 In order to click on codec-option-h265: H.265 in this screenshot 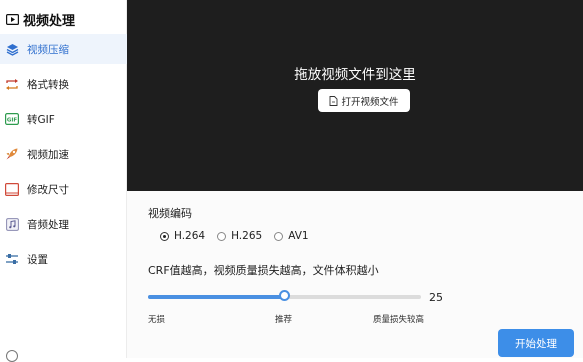, I will do `click(239, 236)`.